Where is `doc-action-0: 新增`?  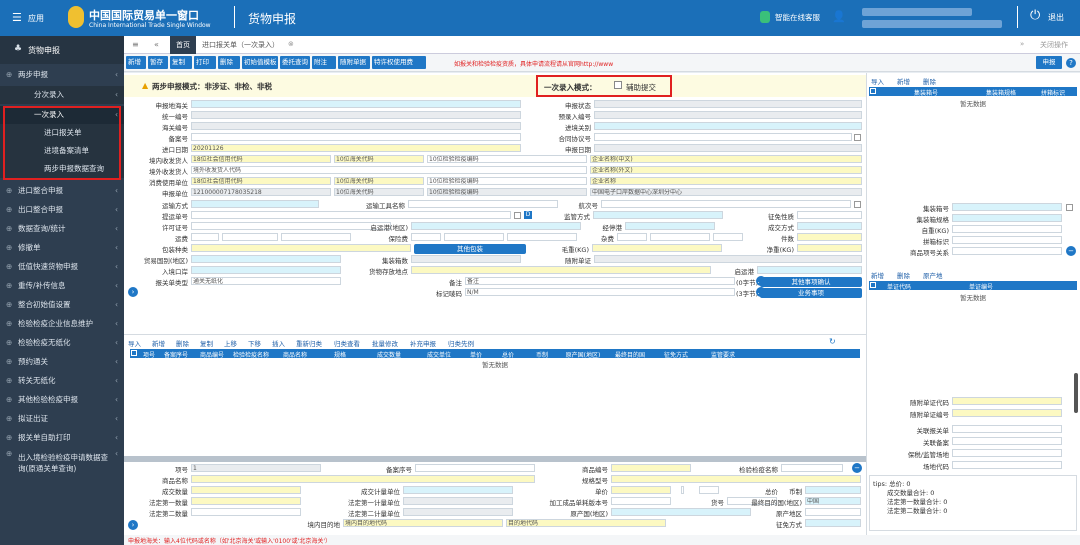
doc-action-0: 新增 is located at coordinates (877, 275).